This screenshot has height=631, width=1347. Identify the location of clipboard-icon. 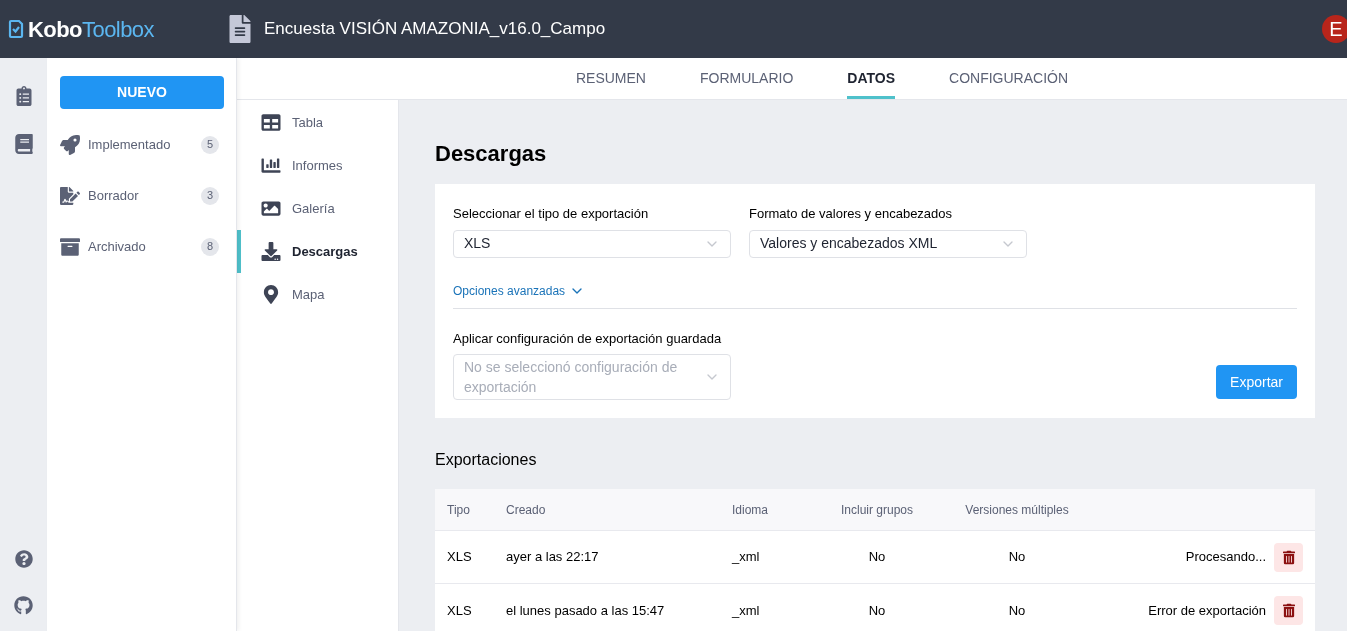
(23, 96).